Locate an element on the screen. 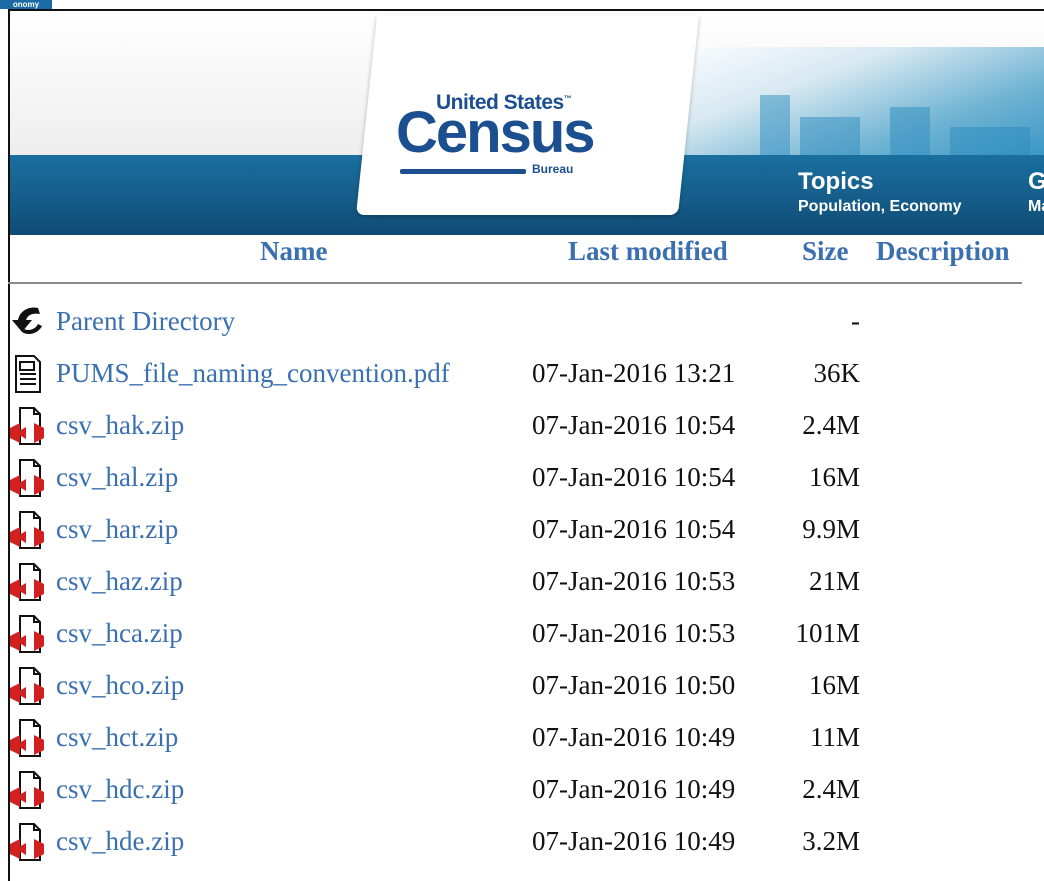 This screenshot has width=1044, height=881. table-row: csv_hco.zip 07-Jan-2016 10:50 16M is located at coordinates (520, 690).